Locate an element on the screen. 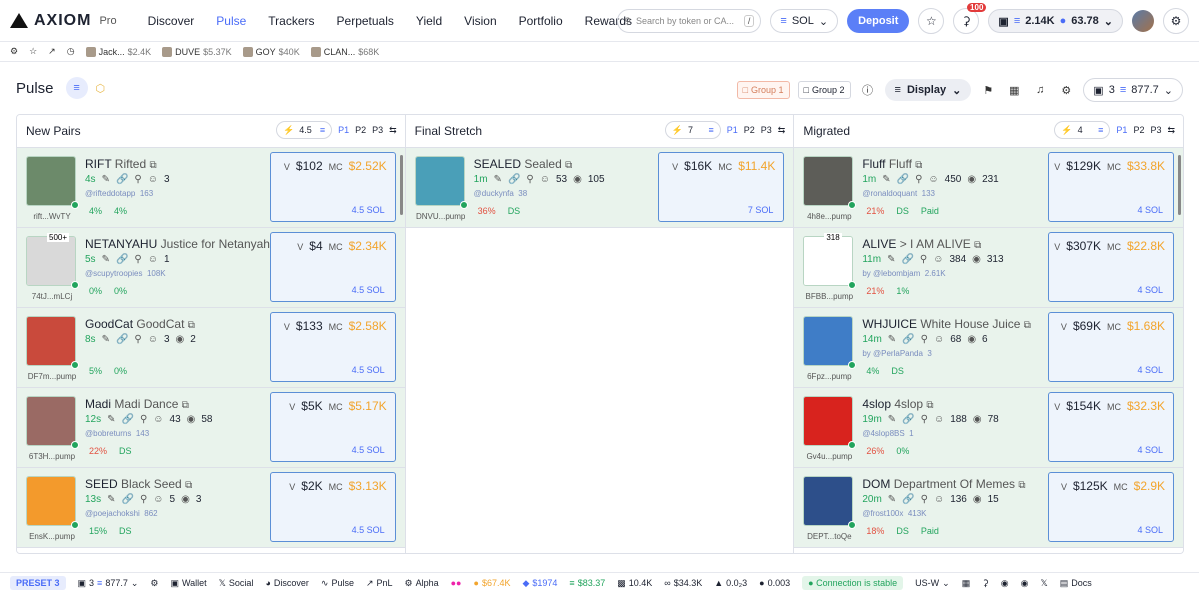  color-icons: ●● is located at coordinates (456, 583).